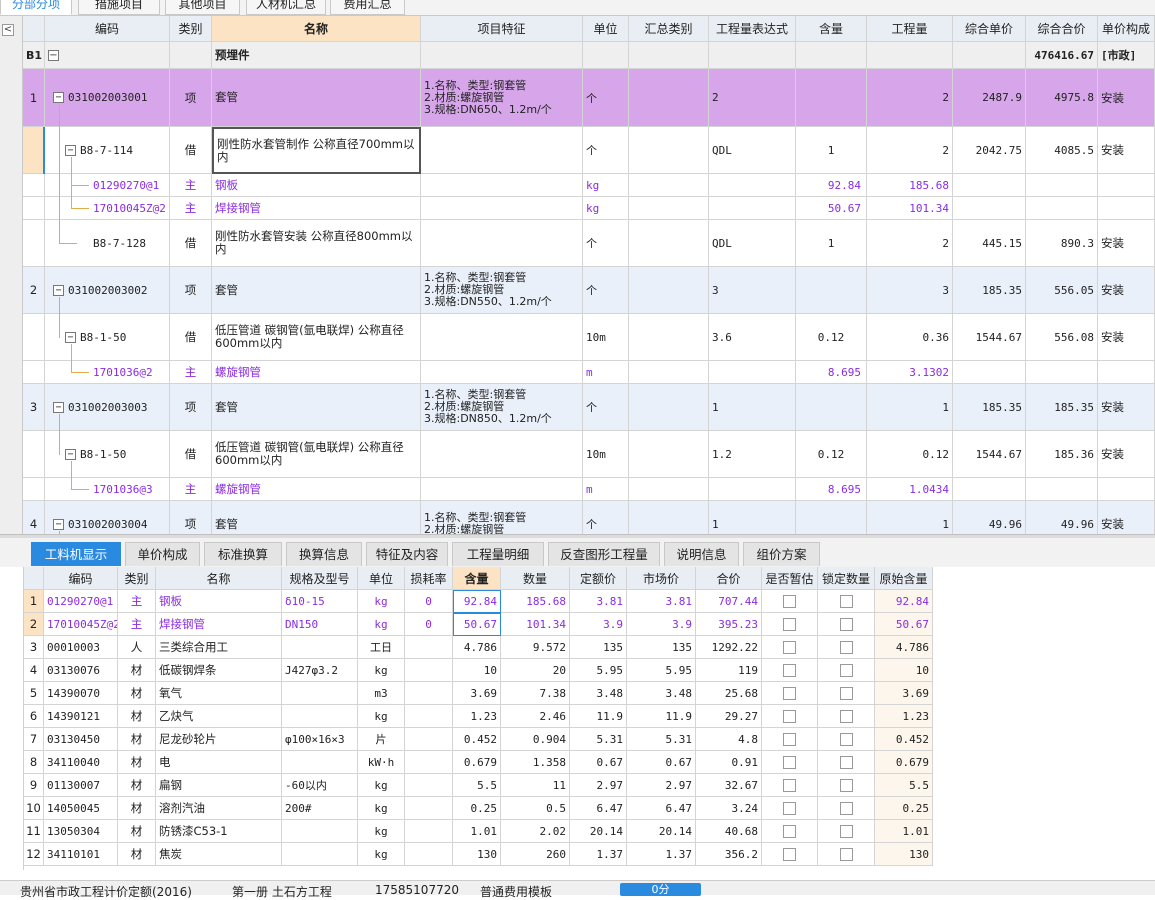 Image resolution: width=1155 pixels, height=900 pixels. I want to click on lower-header-4: 规格及型号, so click(320, 578).